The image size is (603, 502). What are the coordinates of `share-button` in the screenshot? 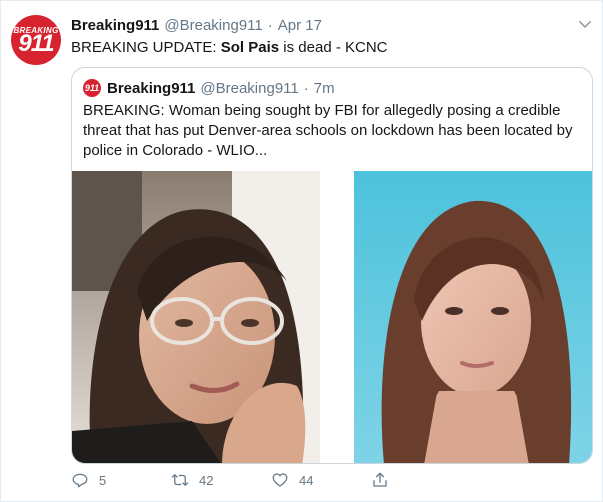 It's located at (385, 480).